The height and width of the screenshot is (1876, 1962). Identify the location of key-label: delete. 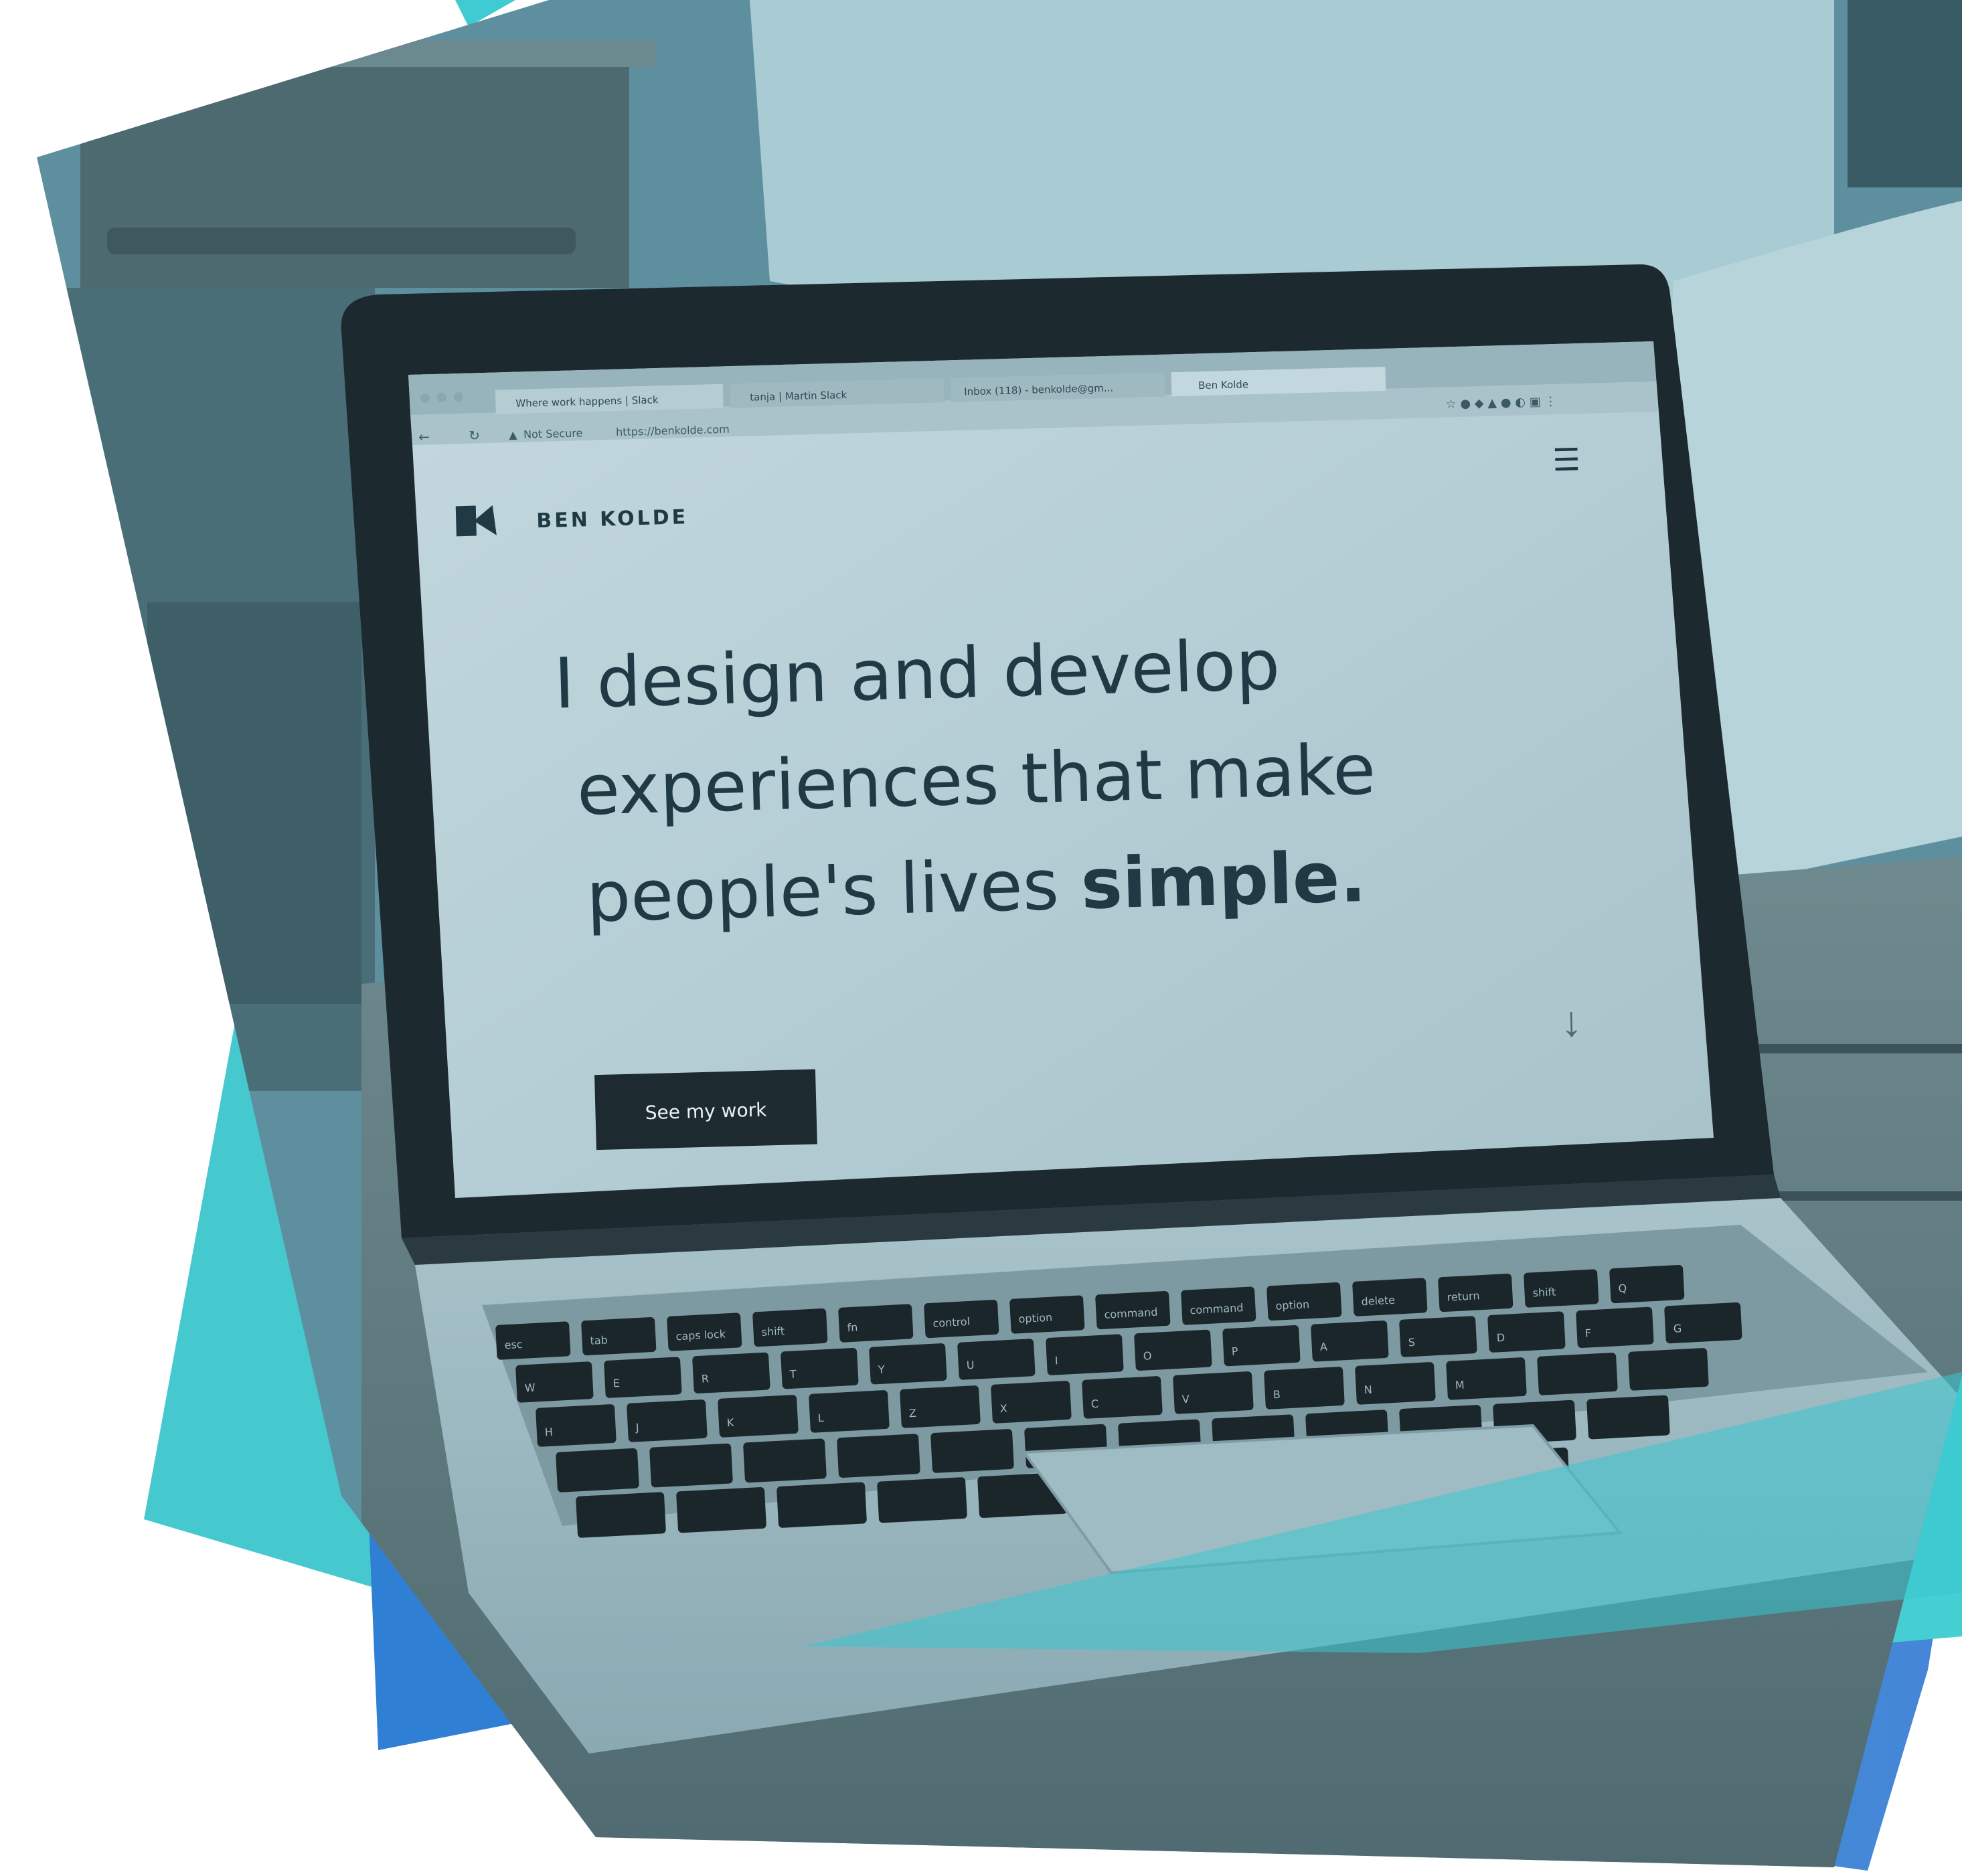
(1378, 1301).